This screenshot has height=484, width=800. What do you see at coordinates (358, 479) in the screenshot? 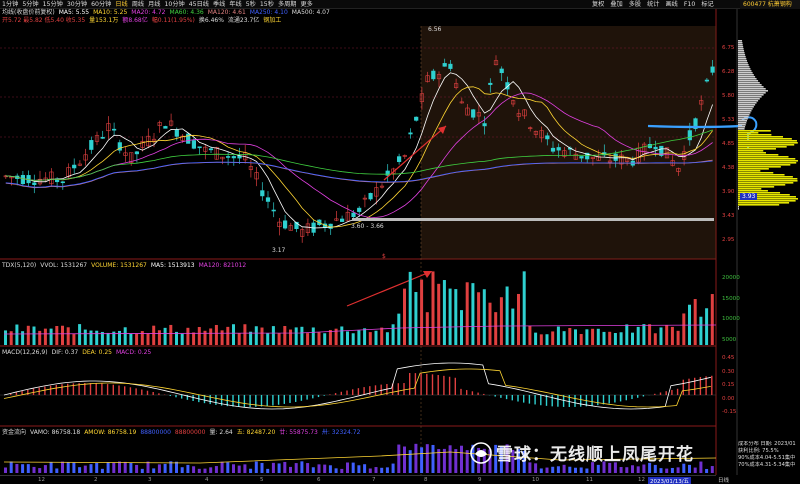
I see `date-axis: 12 2 3 4 5 6 7 8 9 10 11 12 2023/01/13/五` at bounding box center [358, 479].